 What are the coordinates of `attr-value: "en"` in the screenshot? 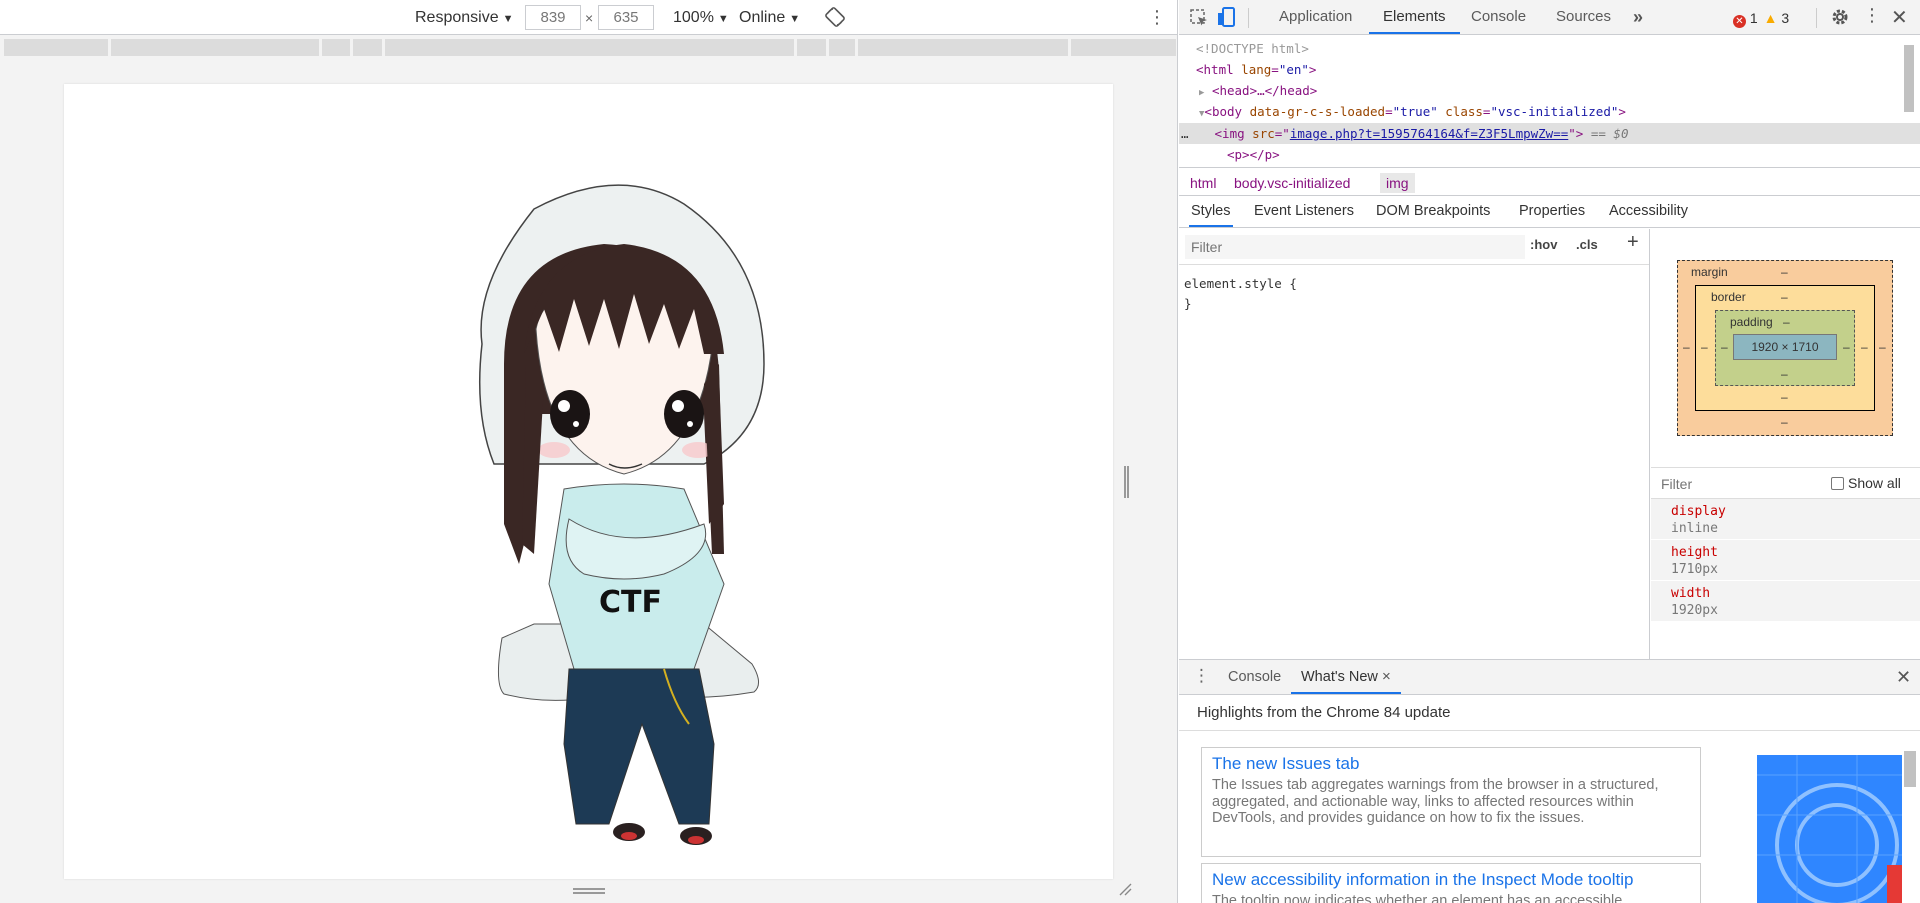 It's located at (1293, 69).